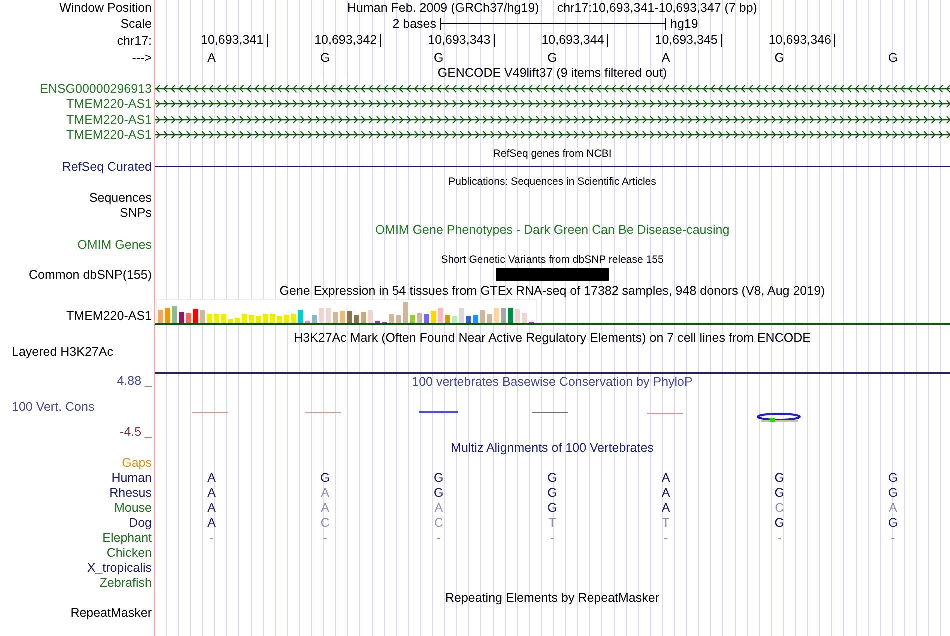 The image size is (950, 636). I want to click on position-label: 10,693,344, so click(575, 40).